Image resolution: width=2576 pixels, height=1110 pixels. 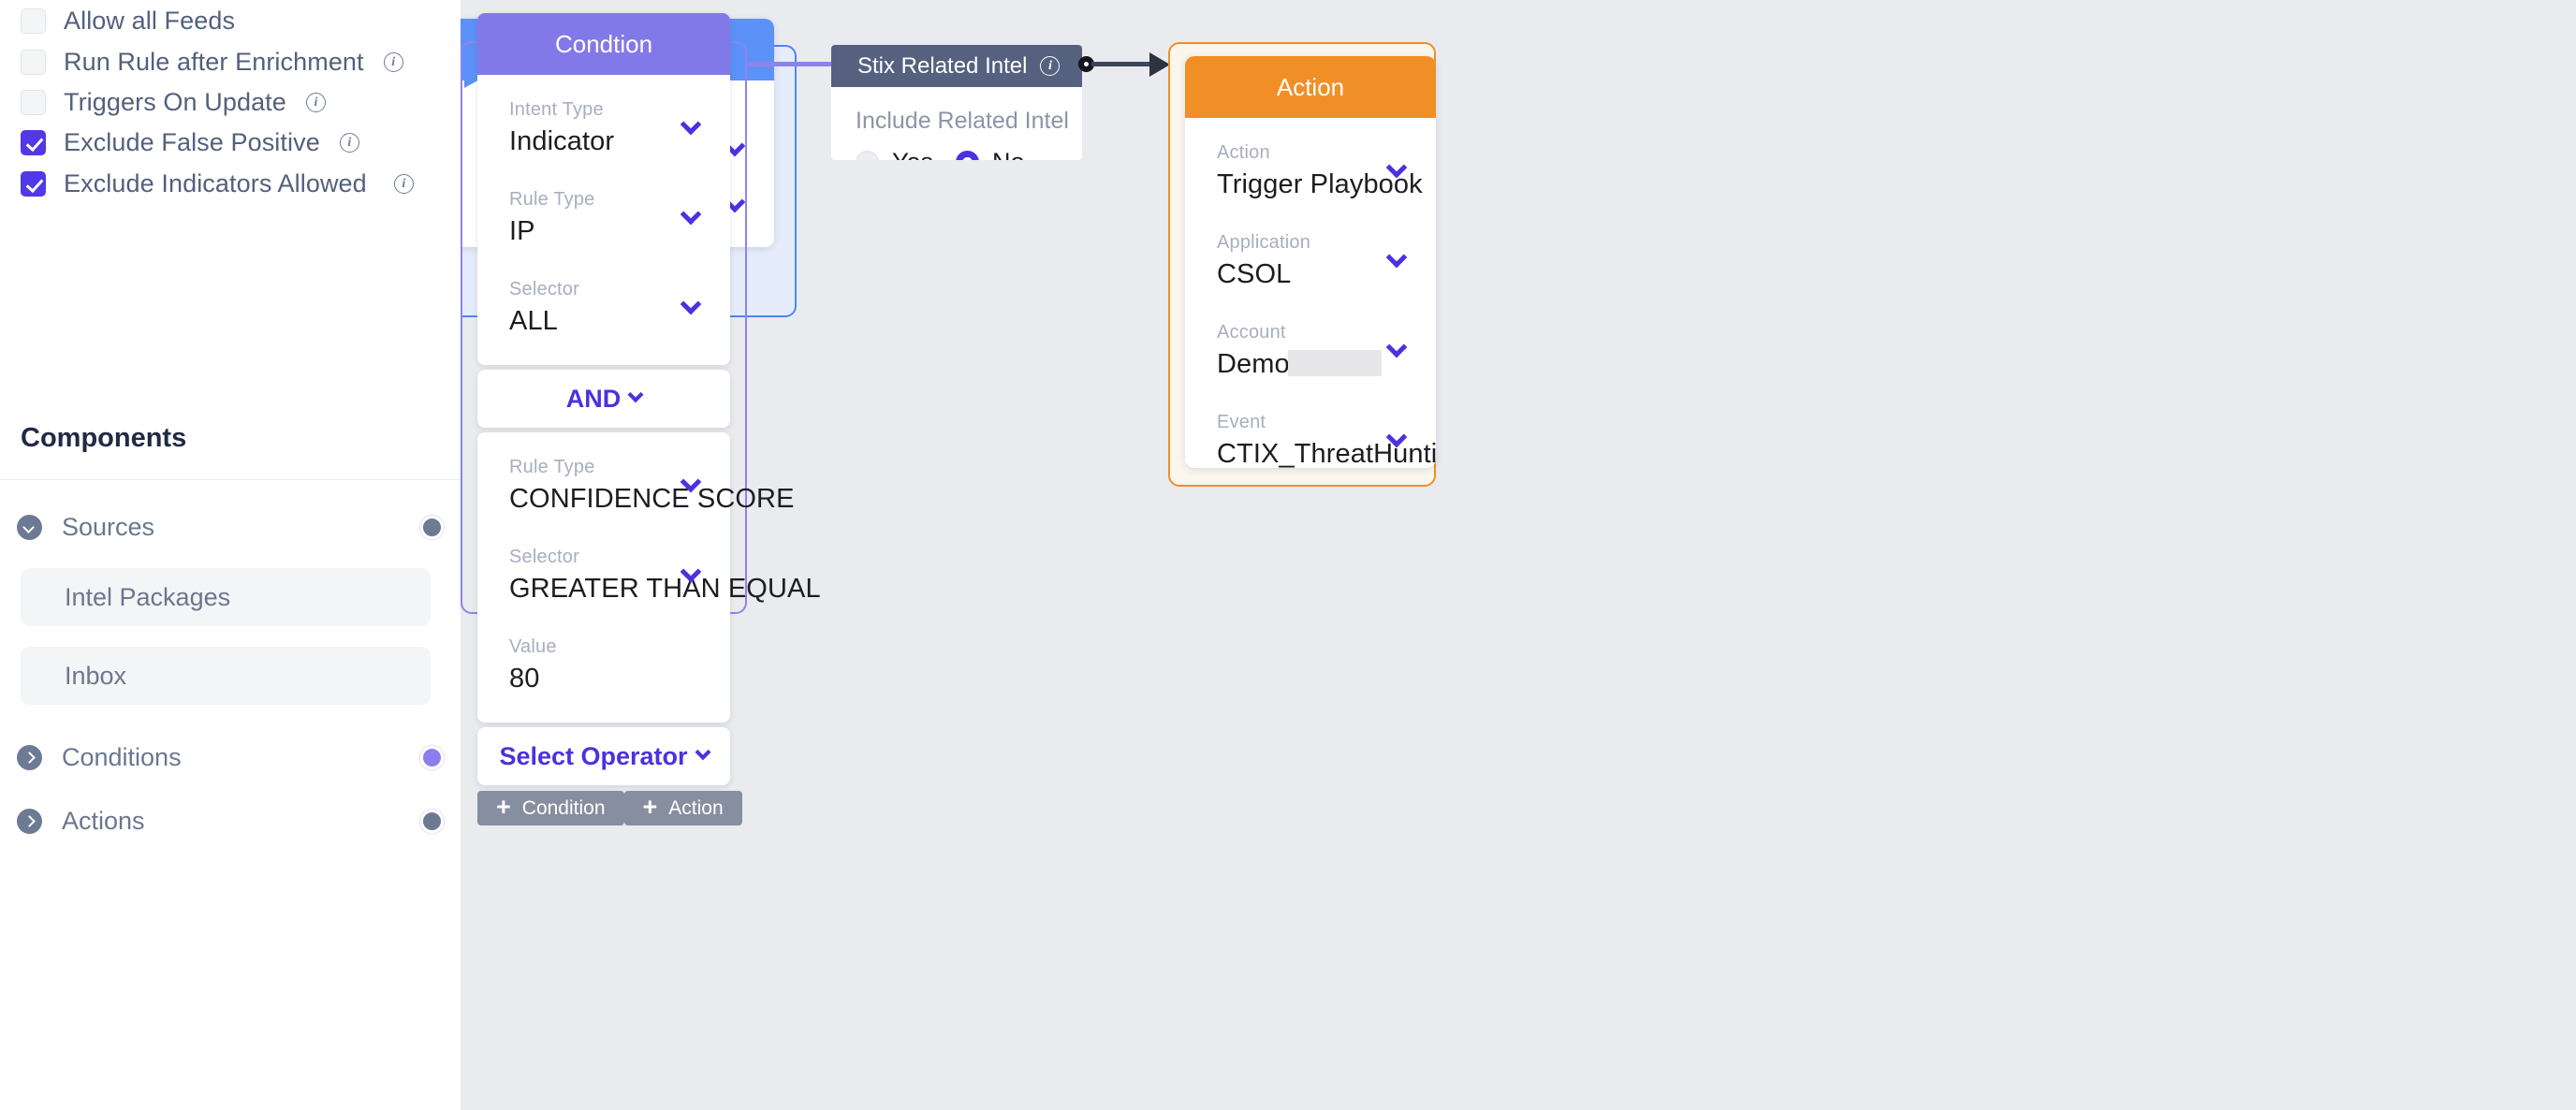 I want to click on sidebar-item-intel-packages: Intel Packages, so click(x=226, y=597).